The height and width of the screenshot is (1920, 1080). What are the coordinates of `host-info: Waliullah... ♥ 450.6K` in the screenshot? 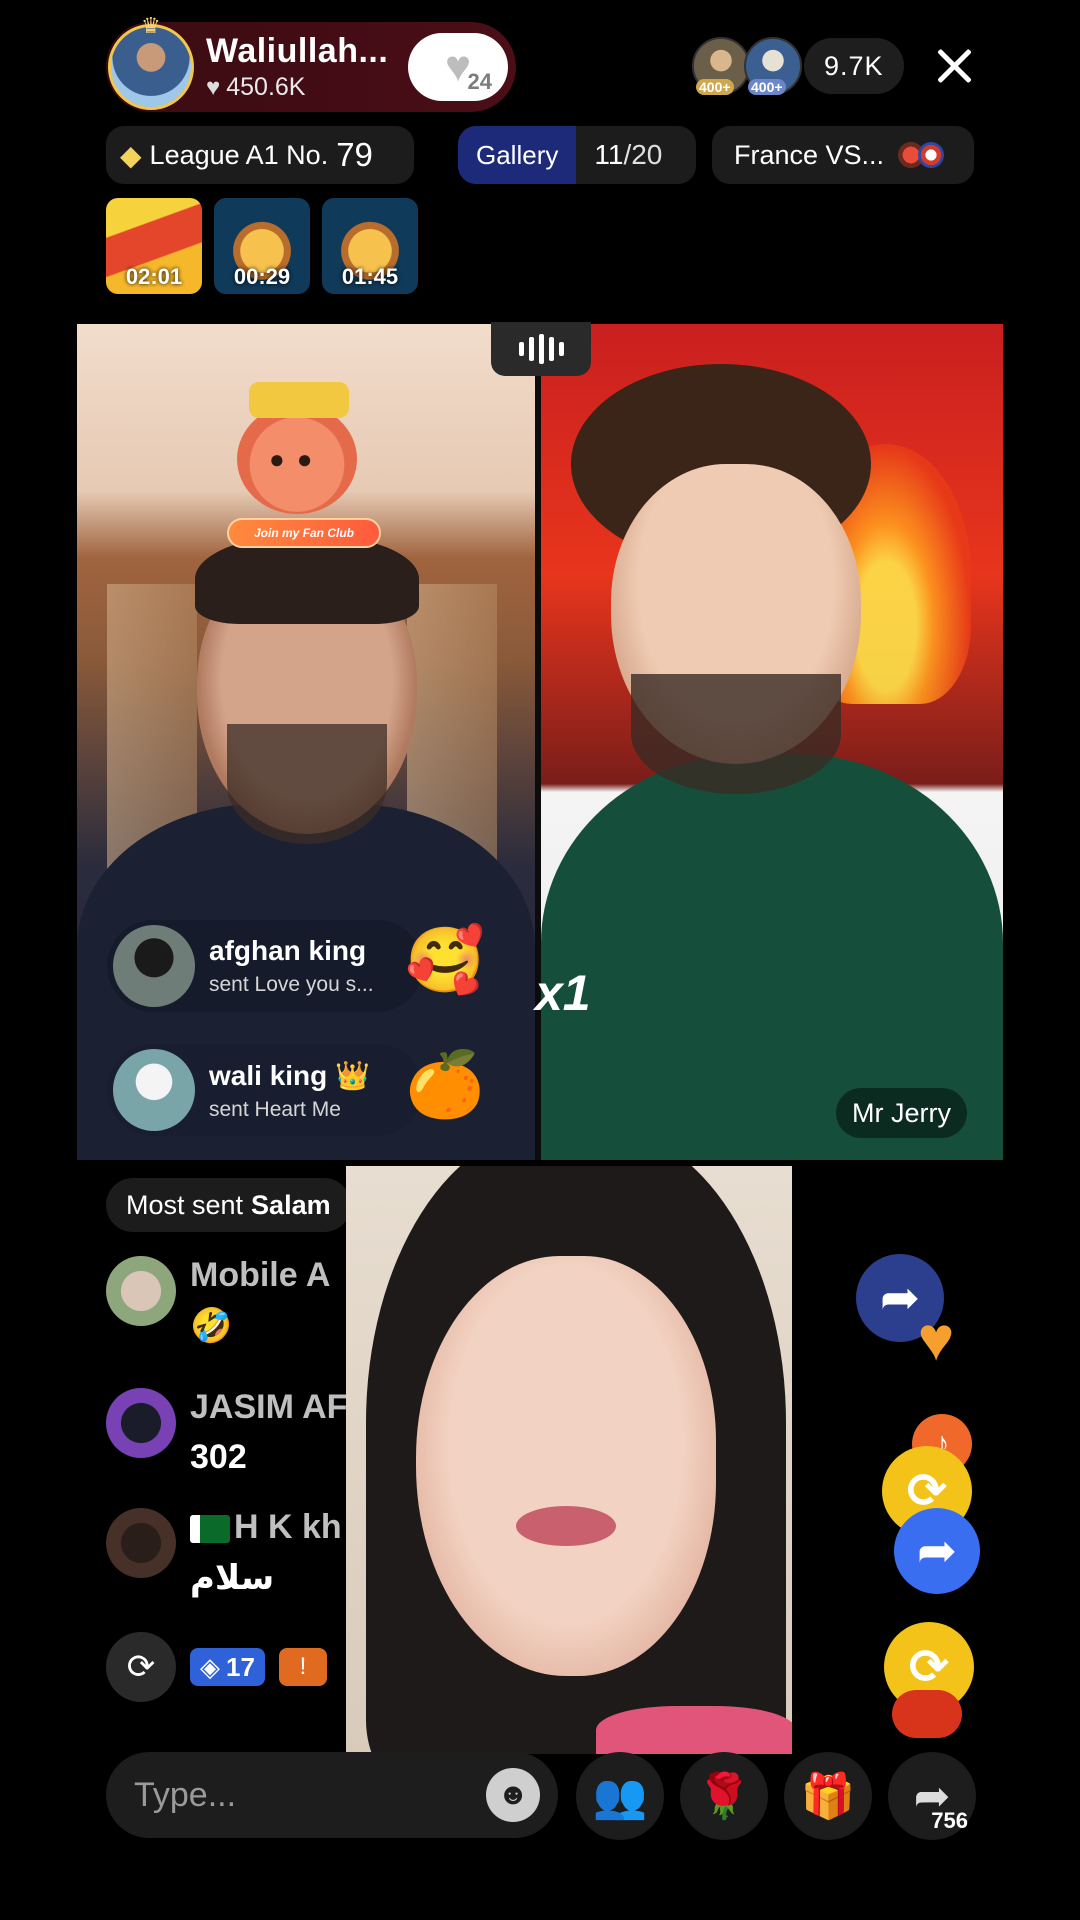 It's located at (297, 67).